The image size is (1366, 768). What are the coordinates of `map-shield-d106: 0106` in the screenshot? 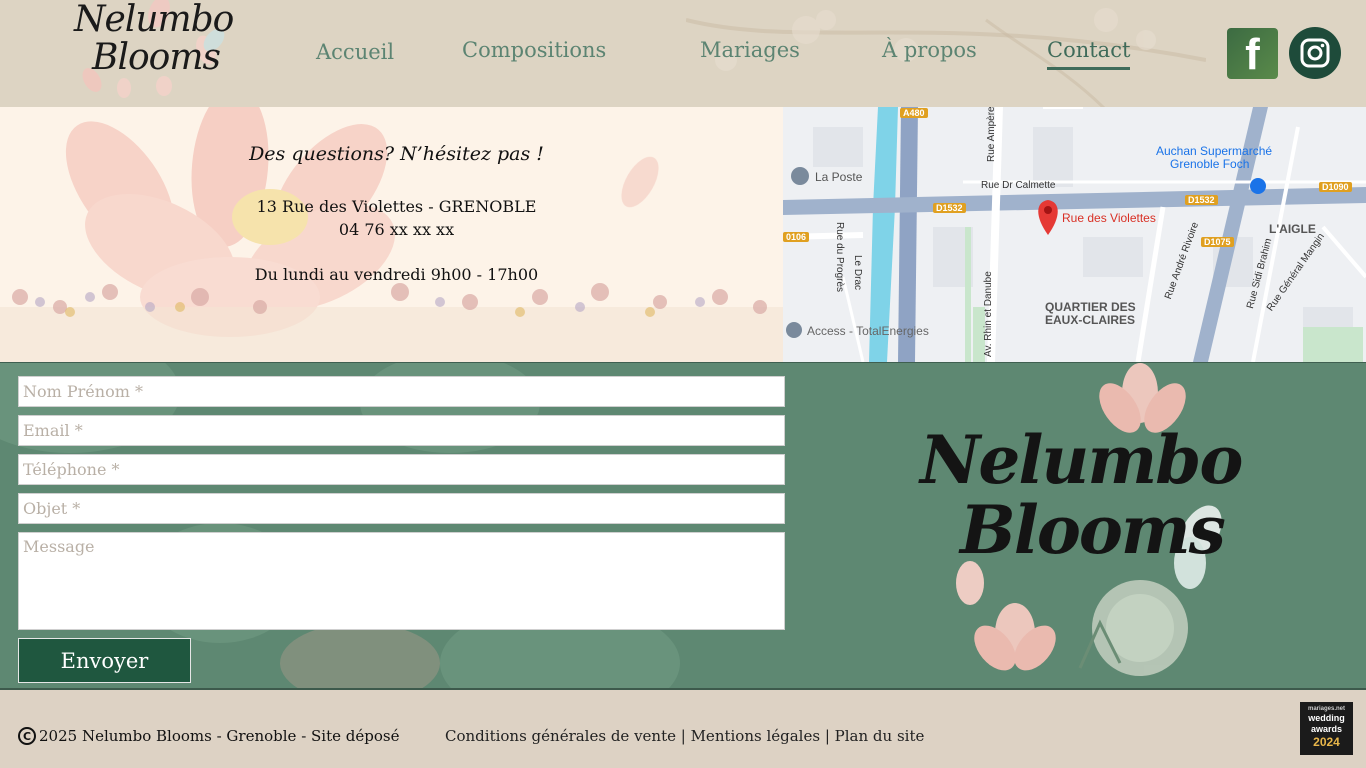 It's located at (796, 237).